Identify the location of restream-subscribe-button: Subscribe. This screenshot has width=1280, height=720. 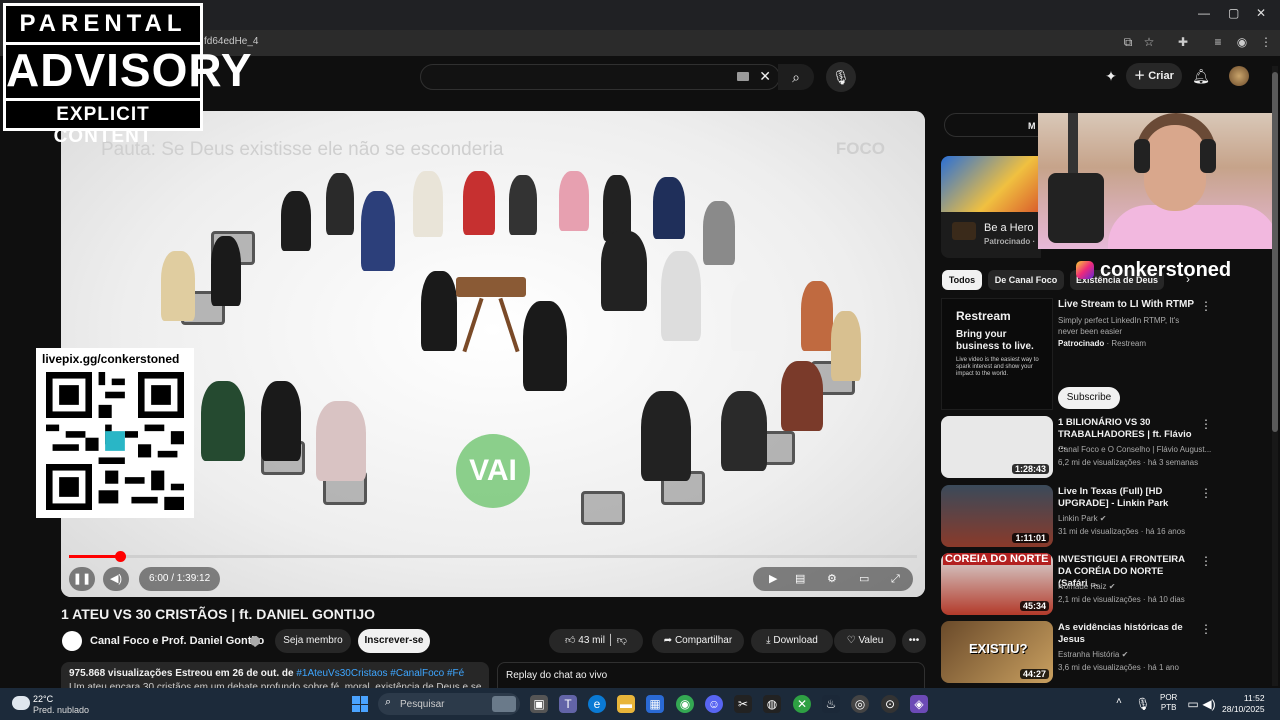
(1089, 398).